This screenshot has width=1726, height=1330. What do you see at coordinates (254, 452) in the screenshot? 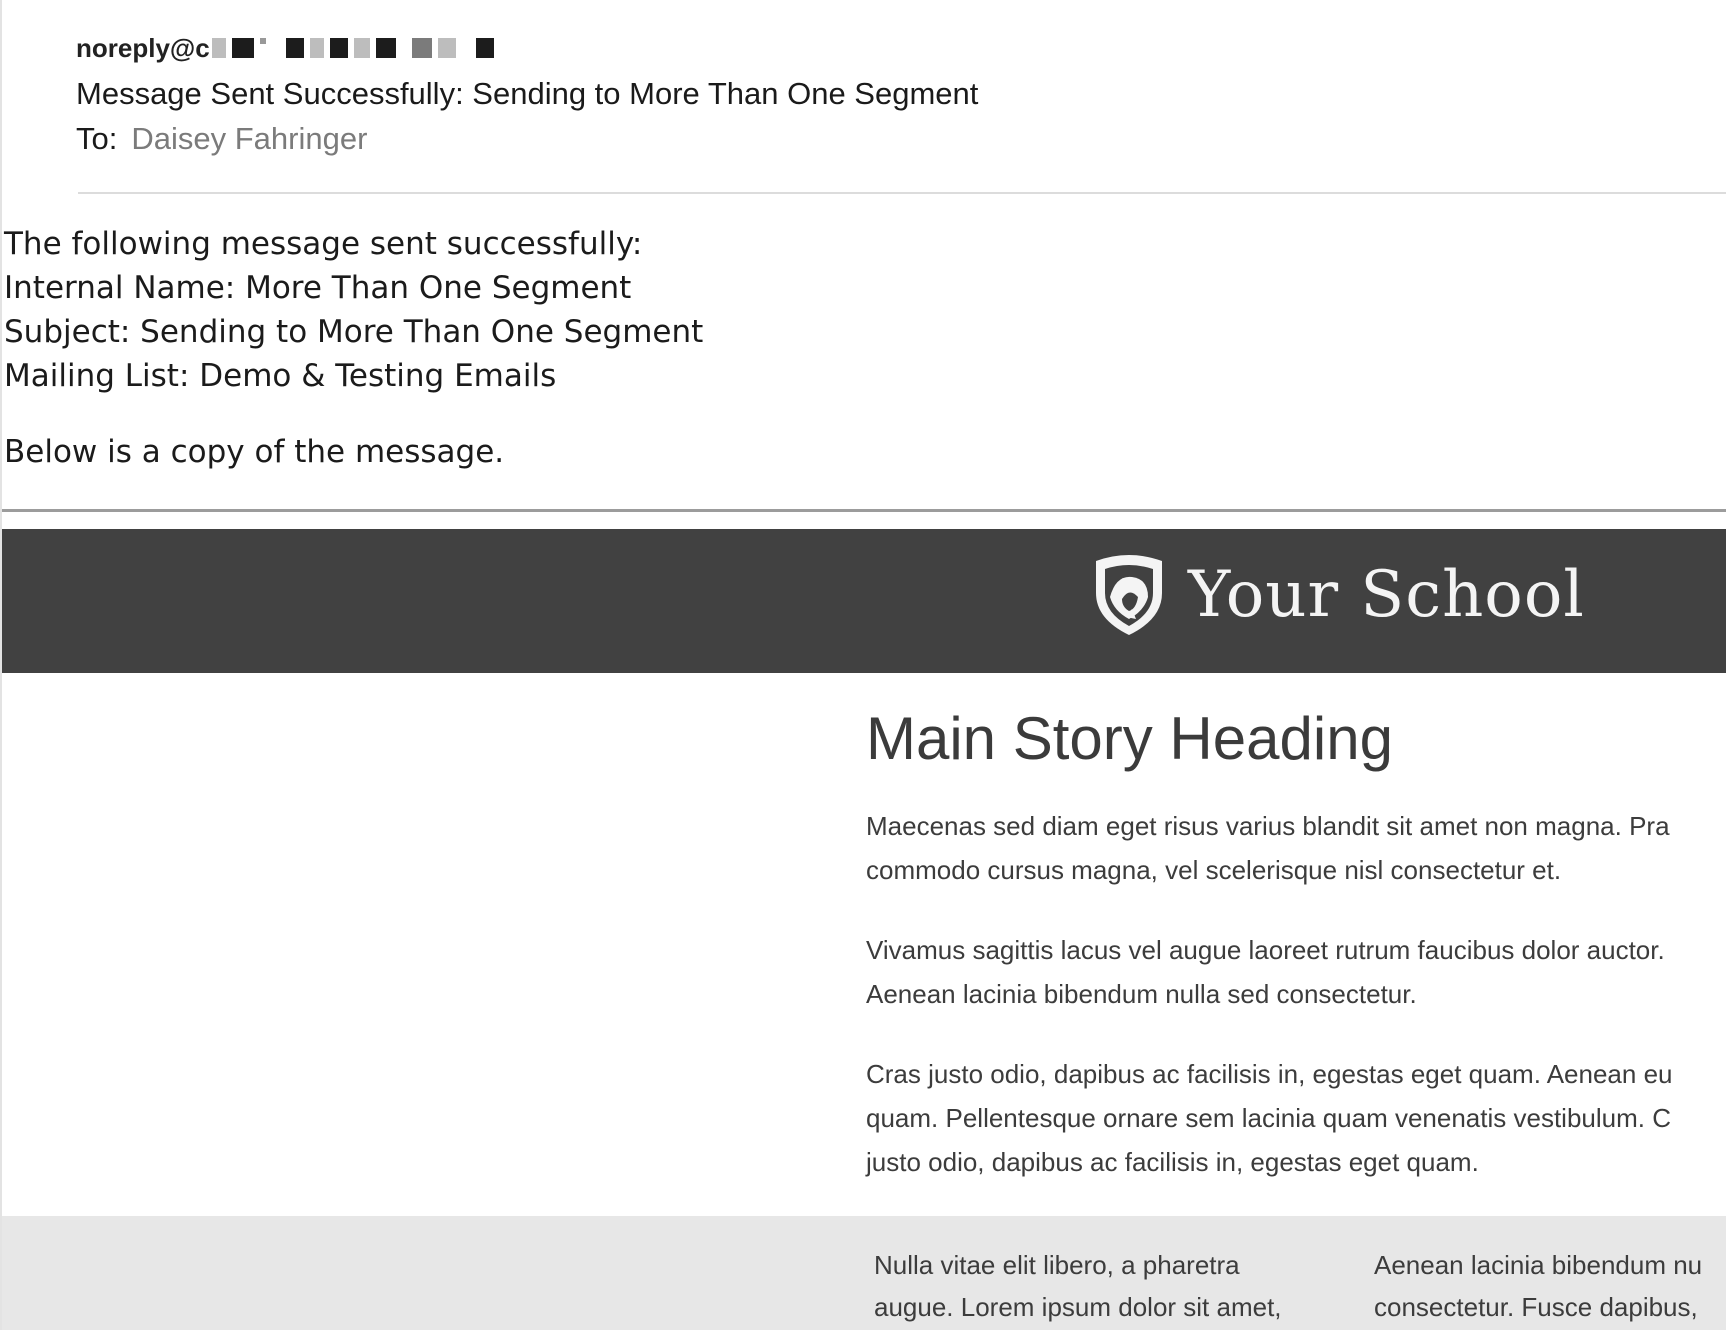
I see `notice-copy-intro: Below is a copy of the message.` at bounding box center [254, 452].